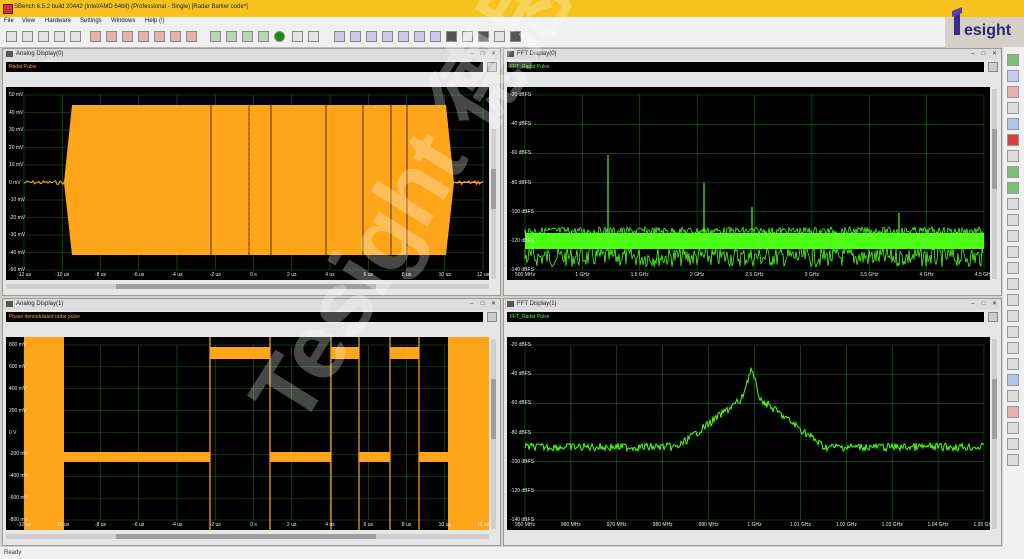  I want to click on menu-hardware: Hardware, so click(58, 21).